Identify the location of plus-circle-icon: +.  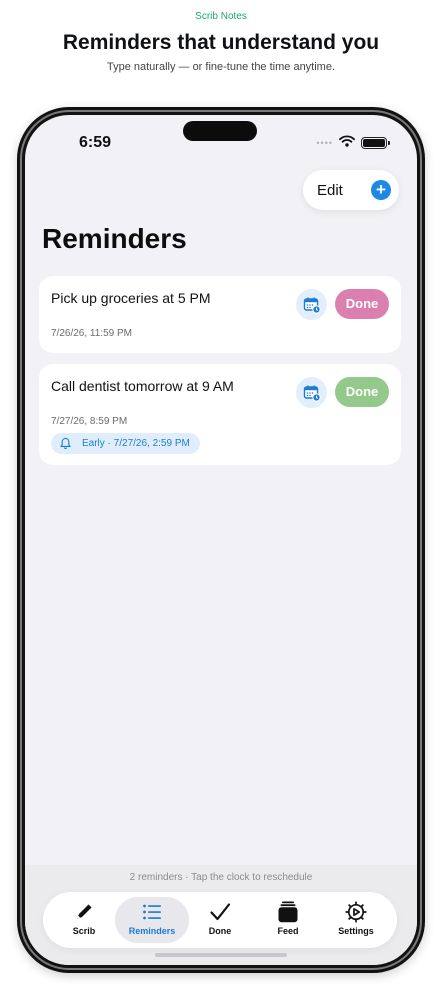
(381, 190).